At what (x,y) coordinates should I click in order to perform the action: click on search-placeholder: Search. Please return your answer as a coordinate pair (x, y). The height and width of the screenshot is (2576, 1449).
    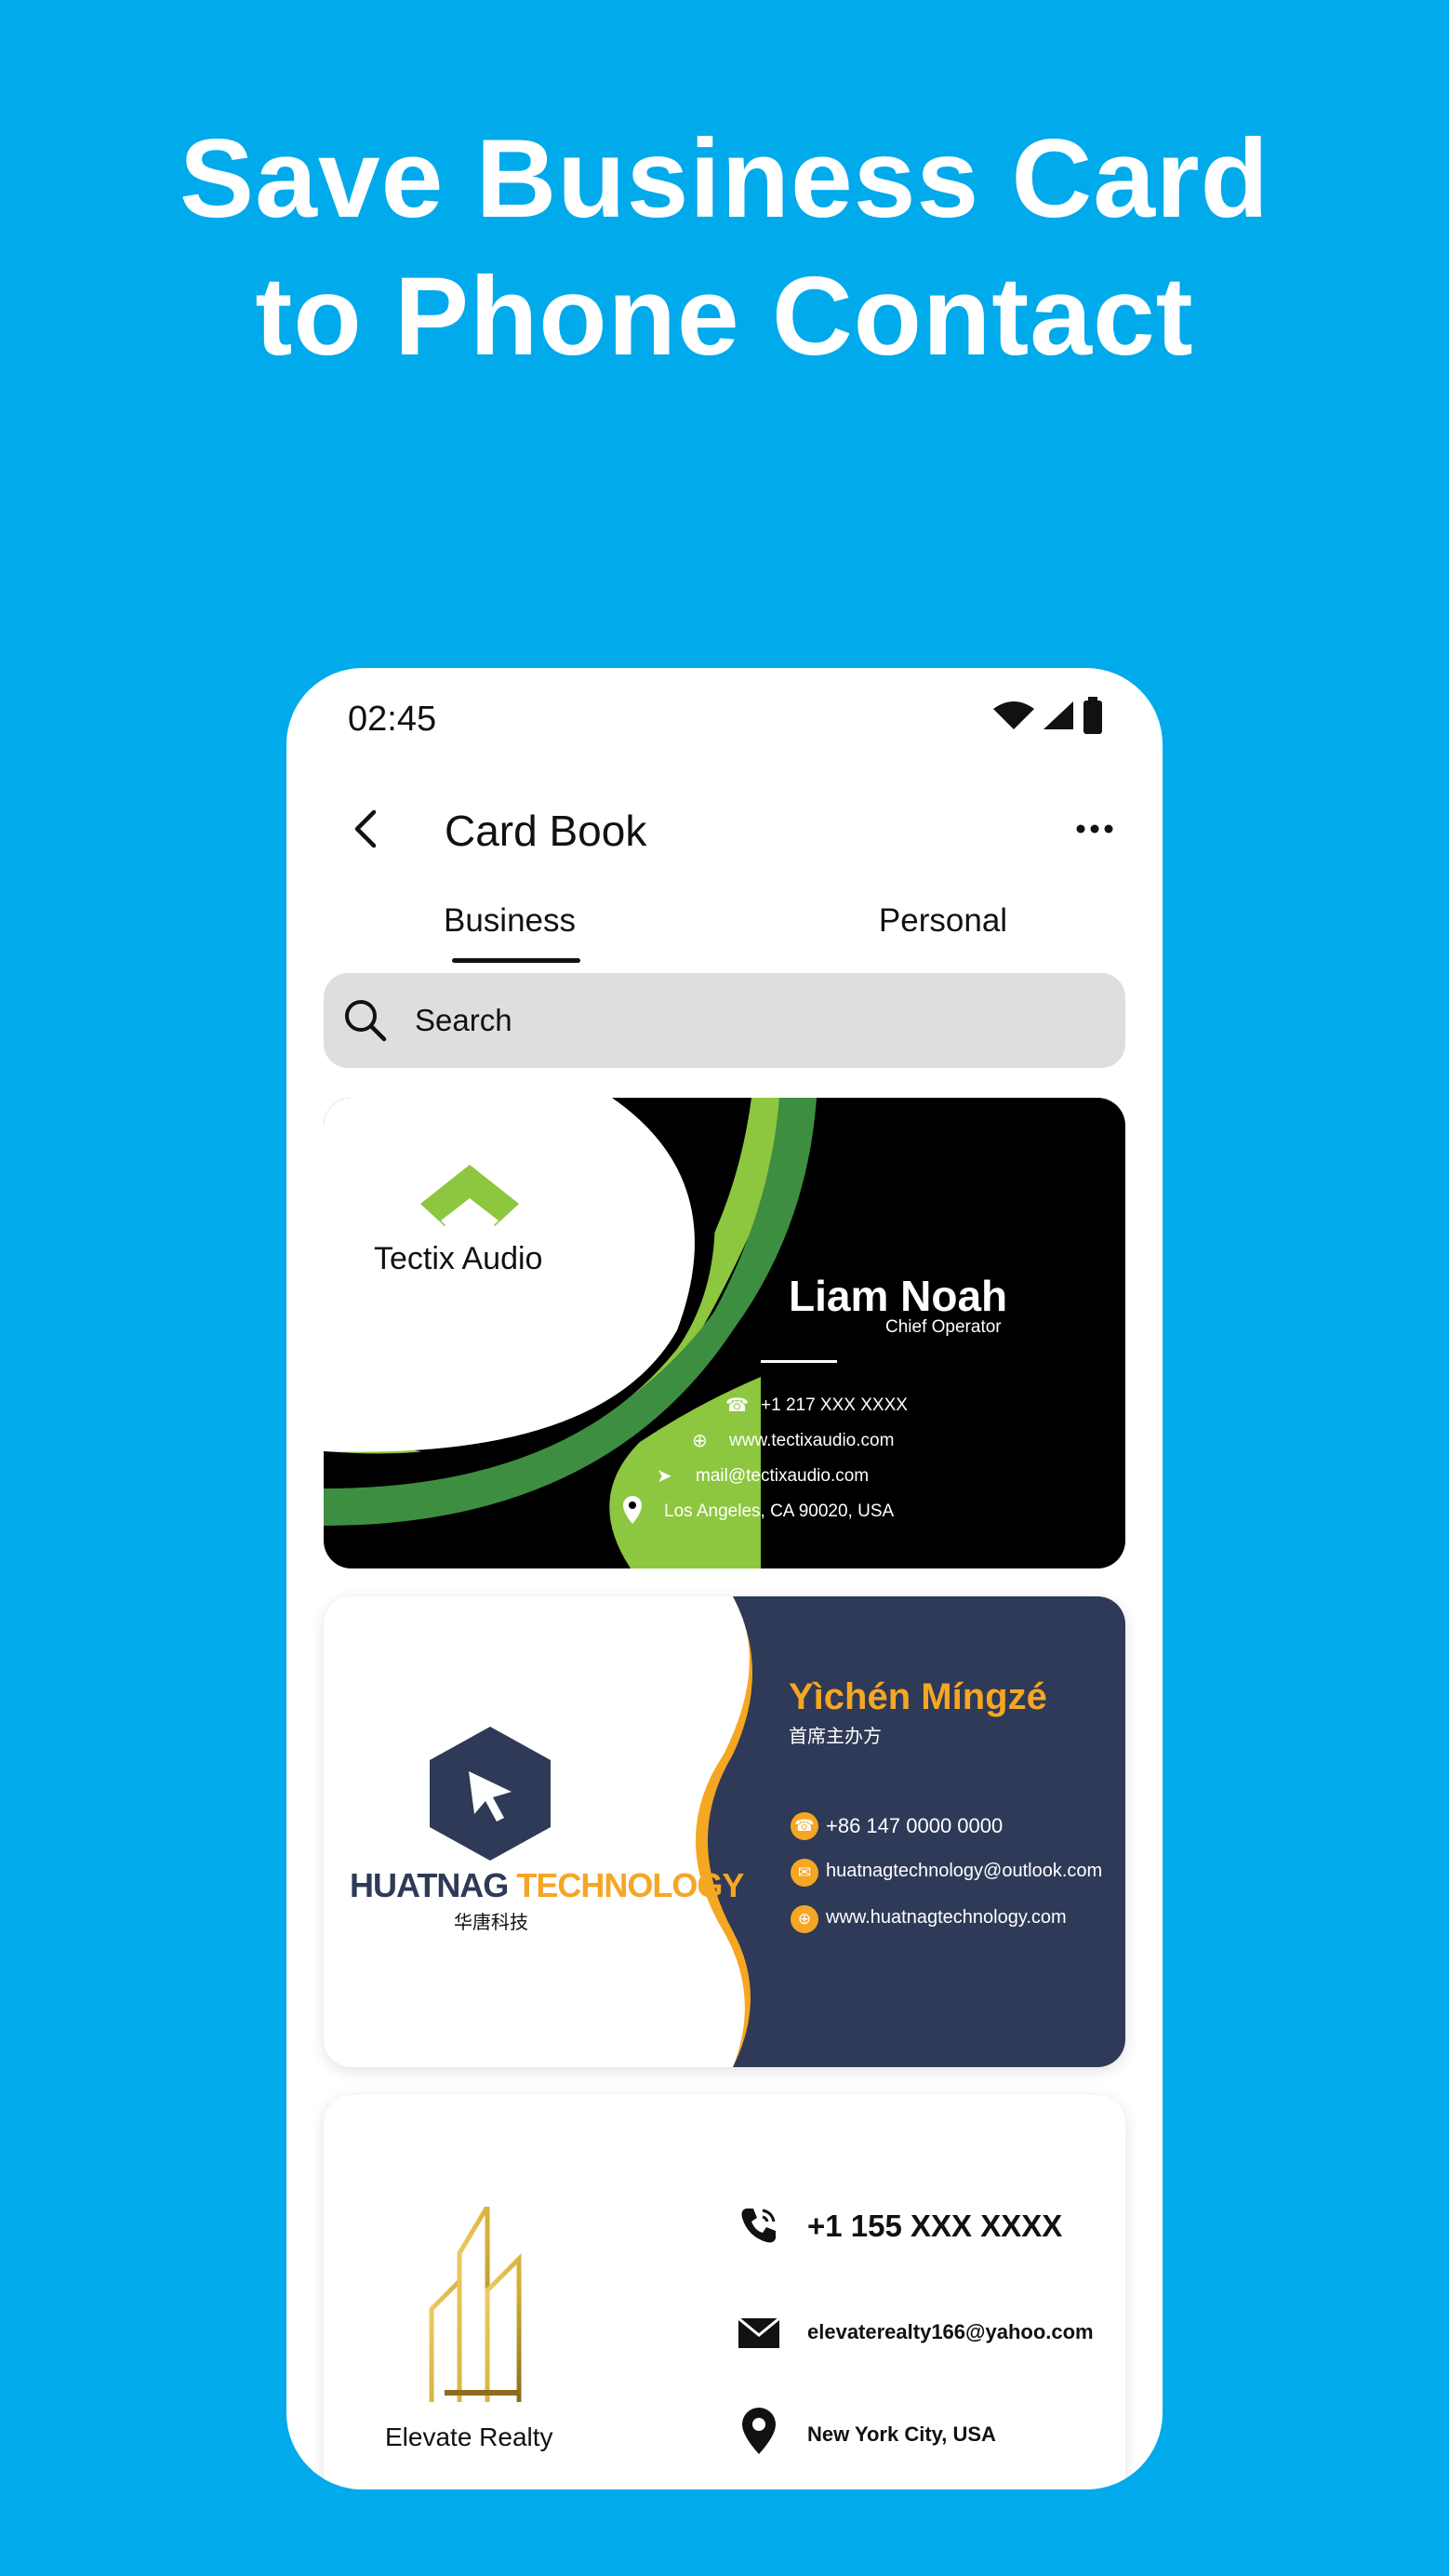
    Looking at the image, I should click on (463, 1020).